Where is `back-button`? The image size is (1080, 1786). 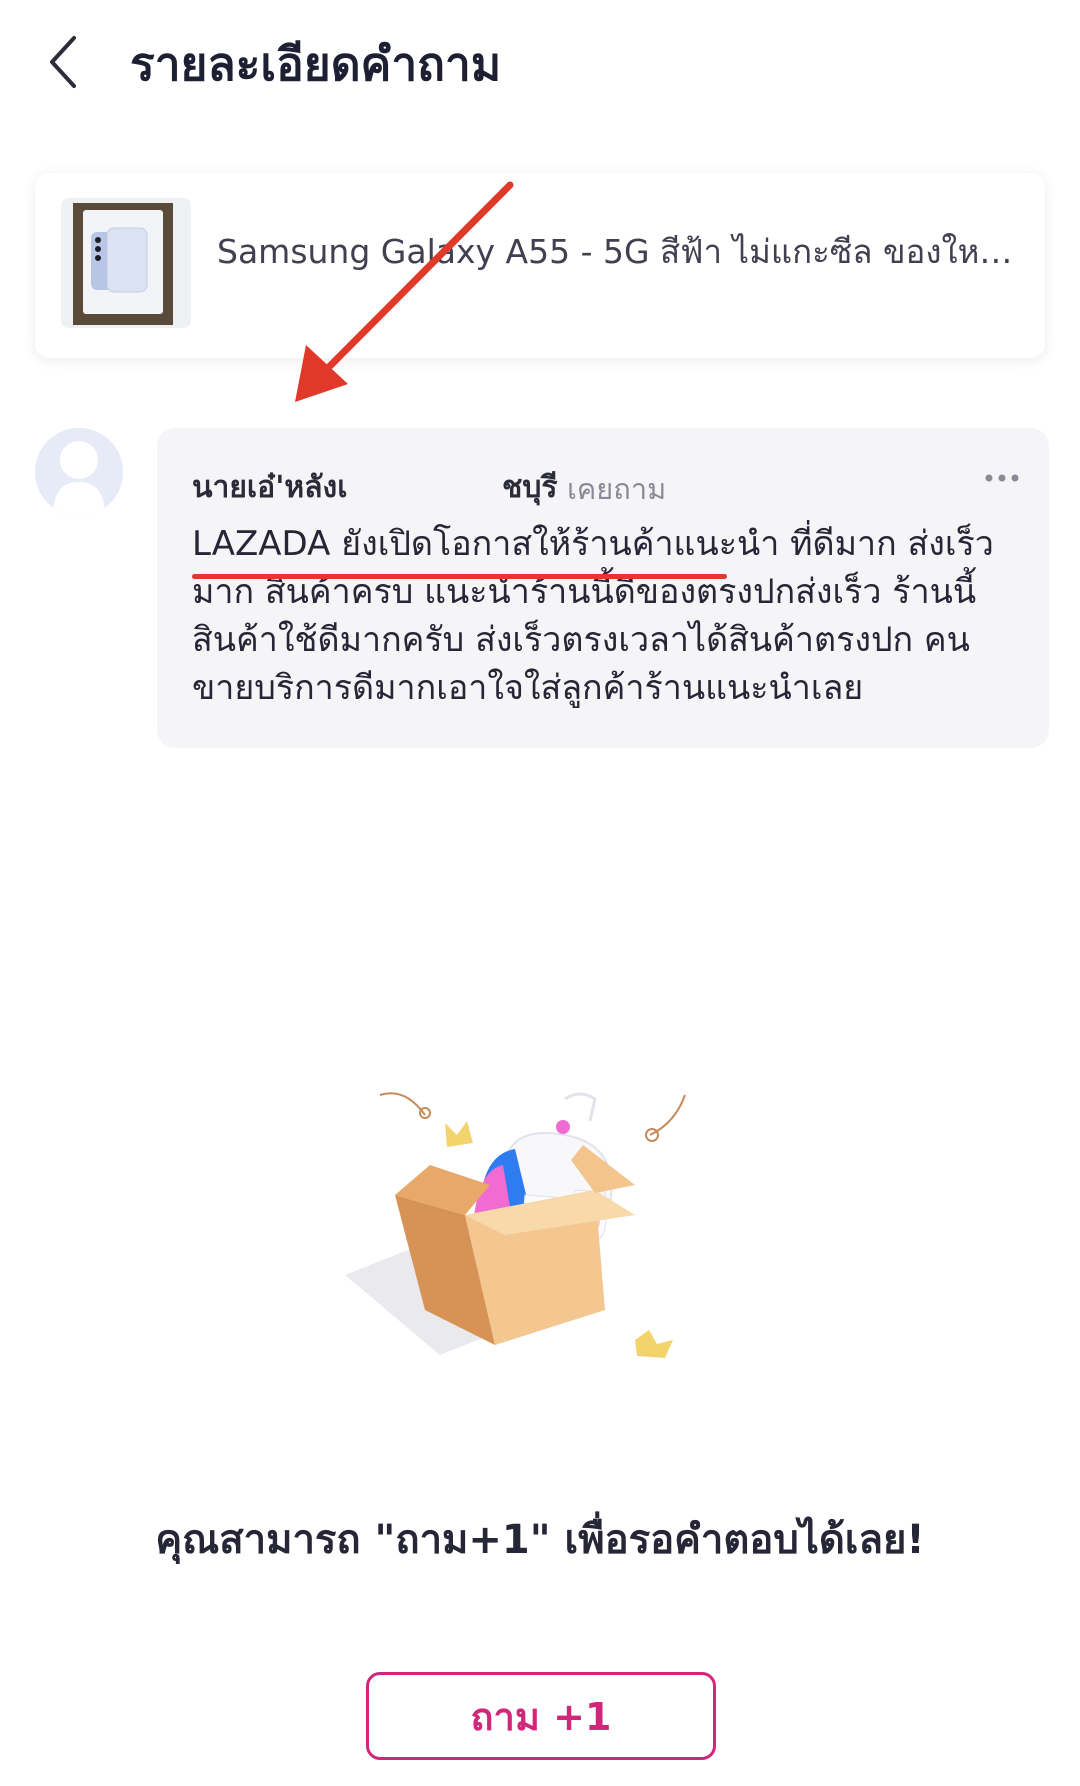
back-button is located at coordinates (75, 65).